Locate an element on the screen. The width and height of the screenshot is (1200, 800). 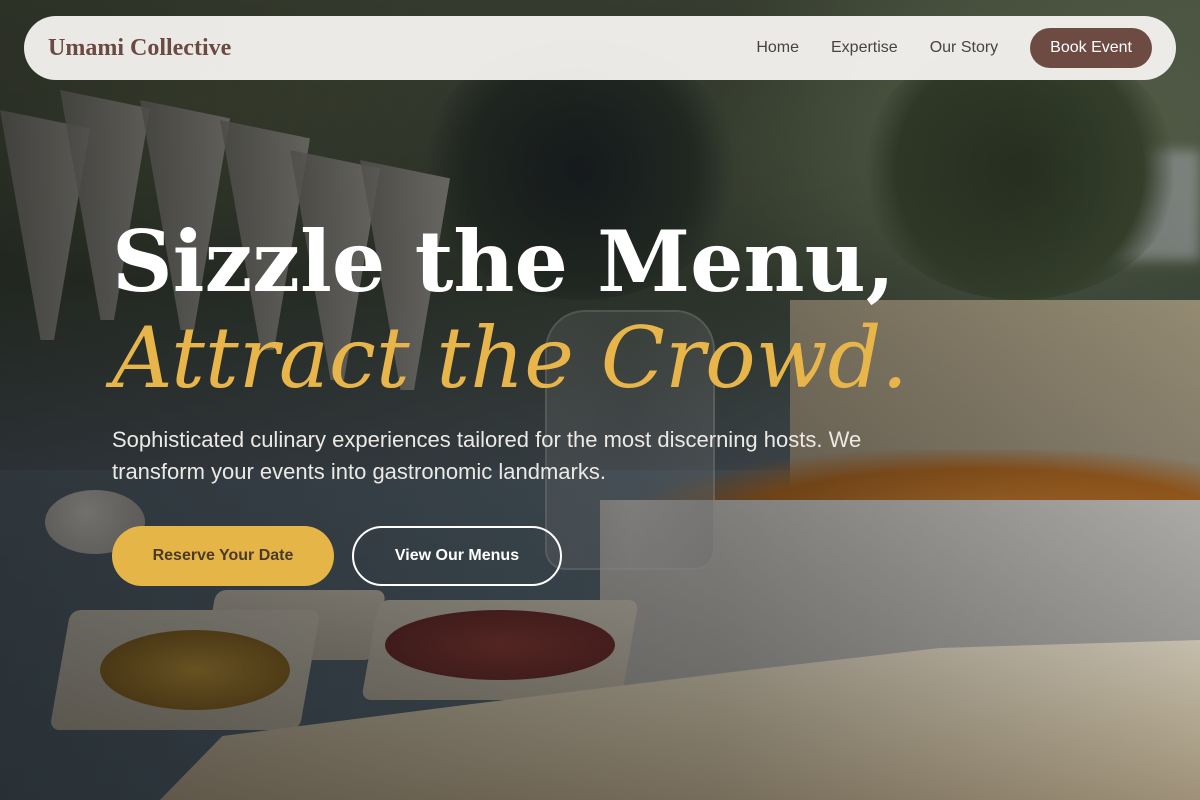
nav-link-home: Home is located at coordinates (777, 48).